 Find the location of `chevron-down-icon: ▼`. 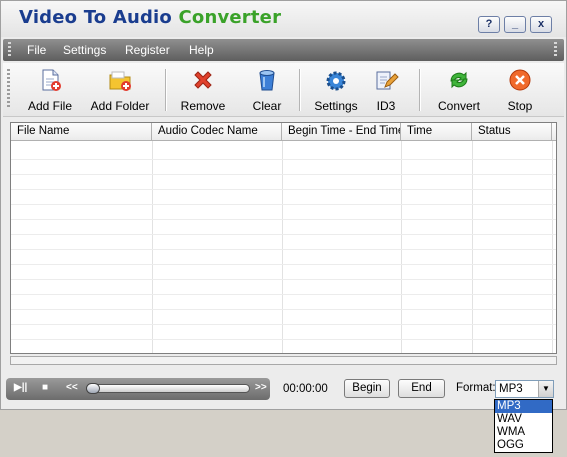

chevron-down-icon: ▼ is located at coordinates (545, 389).